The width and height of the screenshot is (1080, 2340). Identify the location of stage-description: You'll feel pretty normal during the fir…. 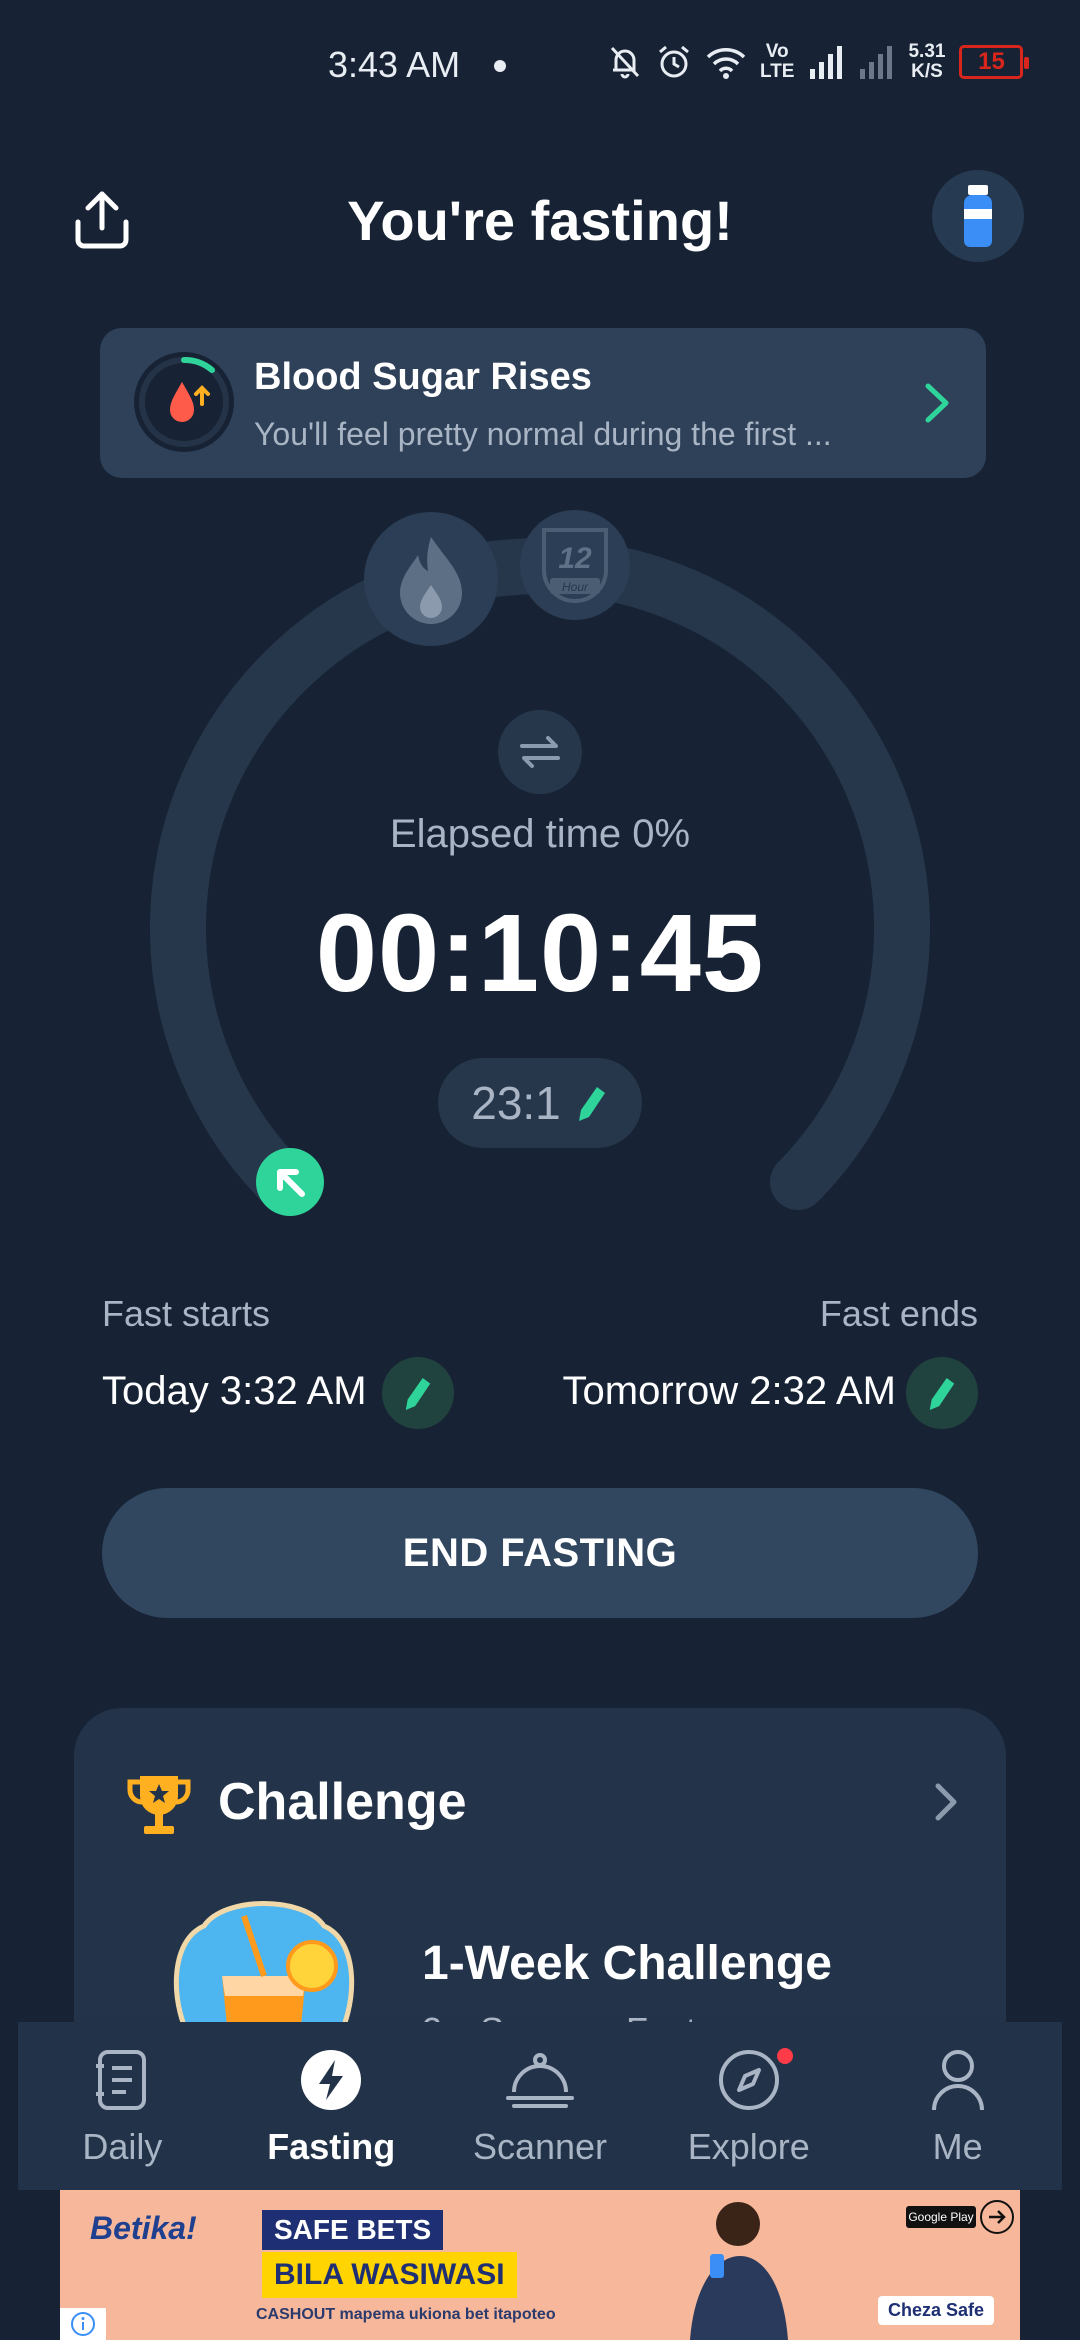
(543, 434).